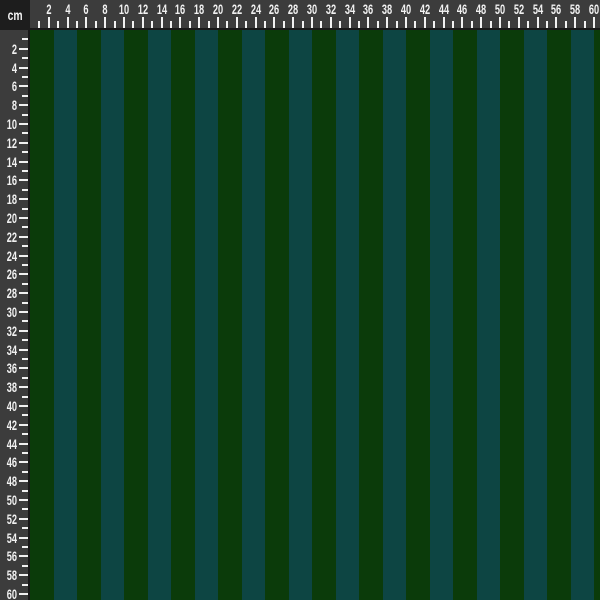  Describe the element at coordinates (11, 142) in the screenshot. I see `ruler-number: 12` at that location.